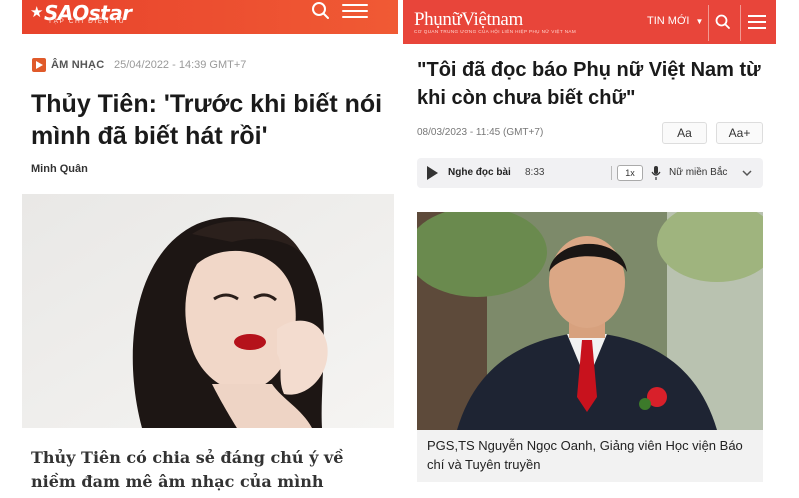  Describe the element at coordinates (77, 65) in the screenshot. I see `article-category-link: ÂM NHẠC` at that location.